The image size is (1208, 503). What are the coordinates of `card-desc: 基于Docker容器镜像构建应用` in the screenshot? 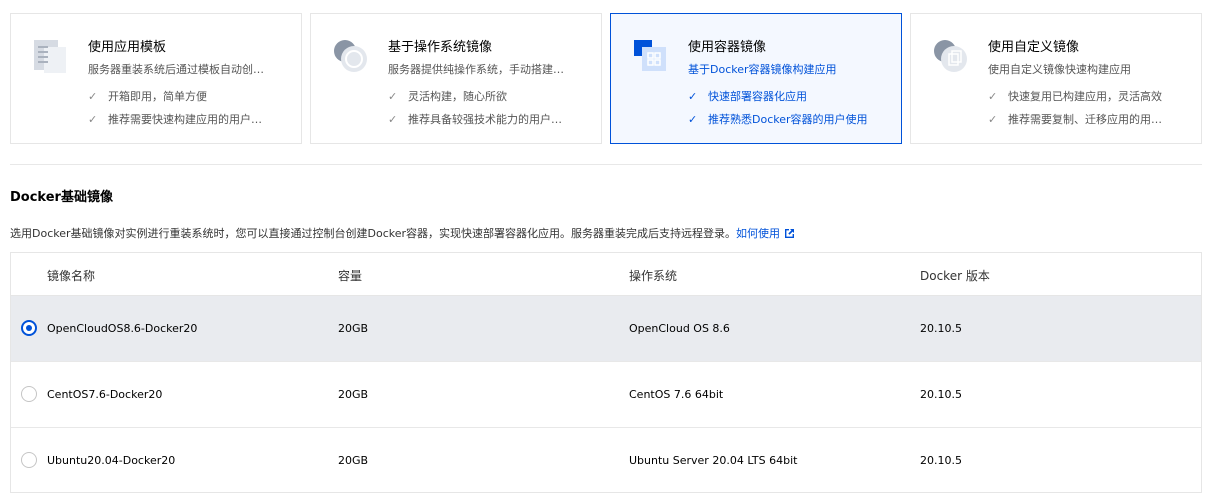 It's located at (762, 69).